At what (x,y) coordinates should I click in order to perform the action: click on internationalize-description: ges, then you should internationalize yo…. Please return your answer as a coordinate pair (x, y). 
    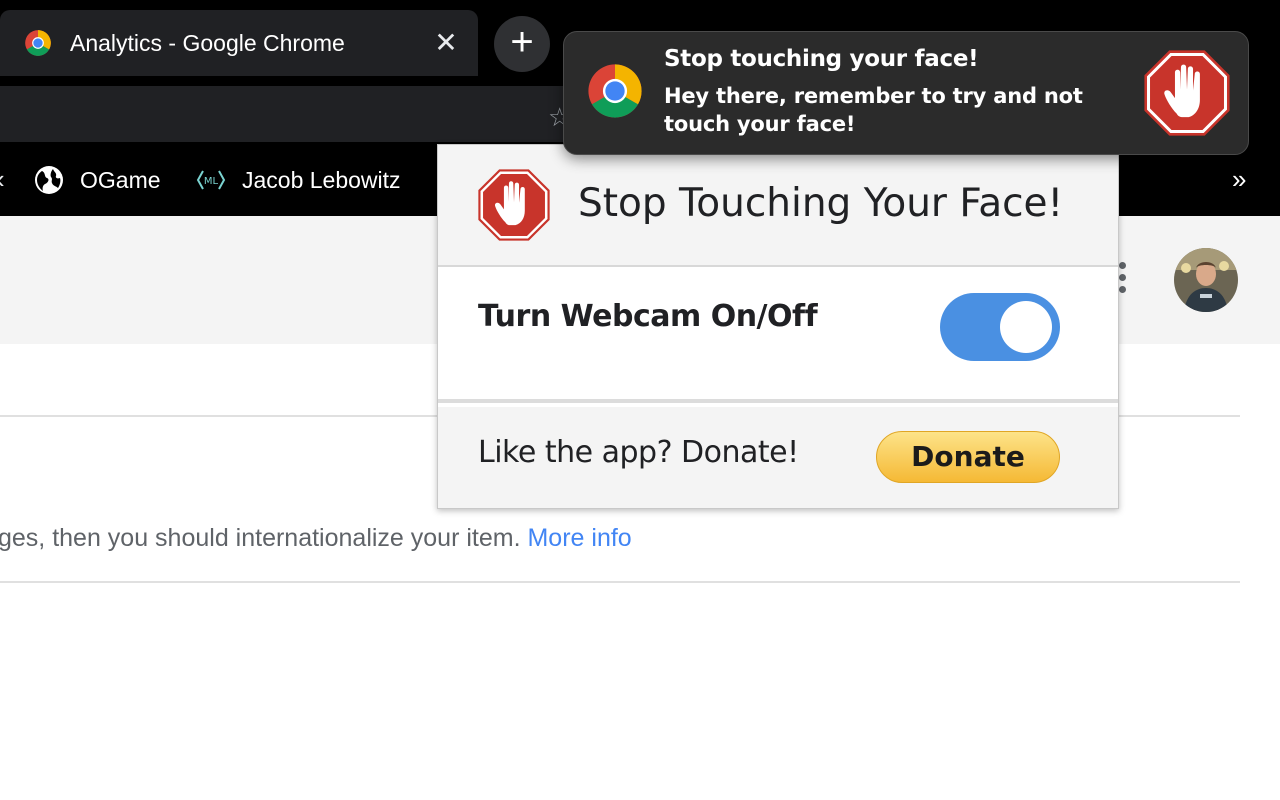
    Looking at the image, I should click on (264, 538).